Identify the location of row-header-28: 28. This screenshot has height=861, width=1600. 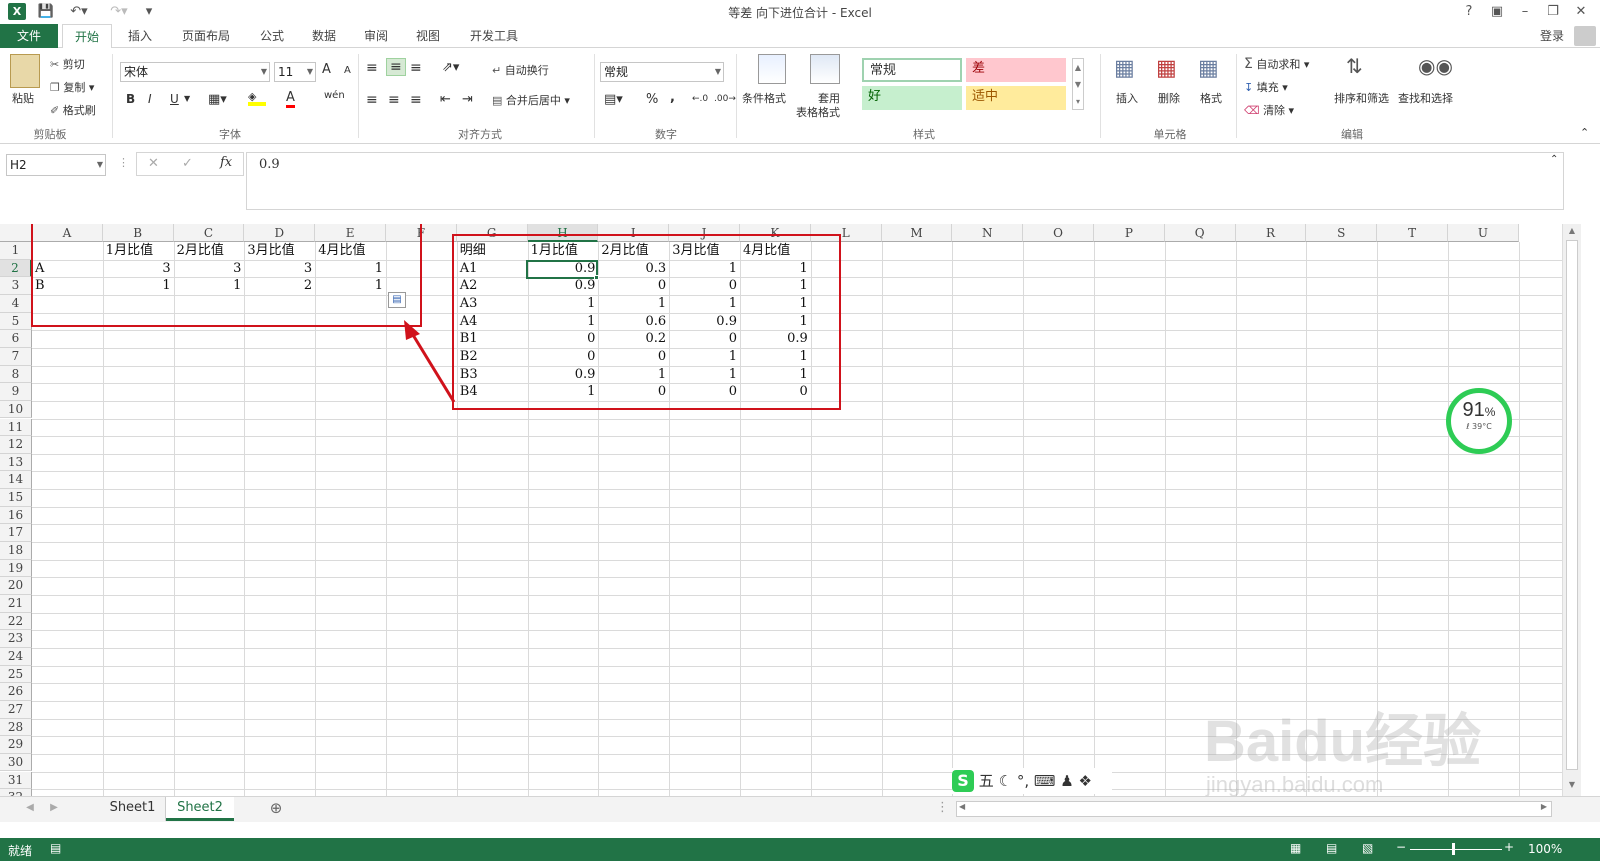
(16, 727).